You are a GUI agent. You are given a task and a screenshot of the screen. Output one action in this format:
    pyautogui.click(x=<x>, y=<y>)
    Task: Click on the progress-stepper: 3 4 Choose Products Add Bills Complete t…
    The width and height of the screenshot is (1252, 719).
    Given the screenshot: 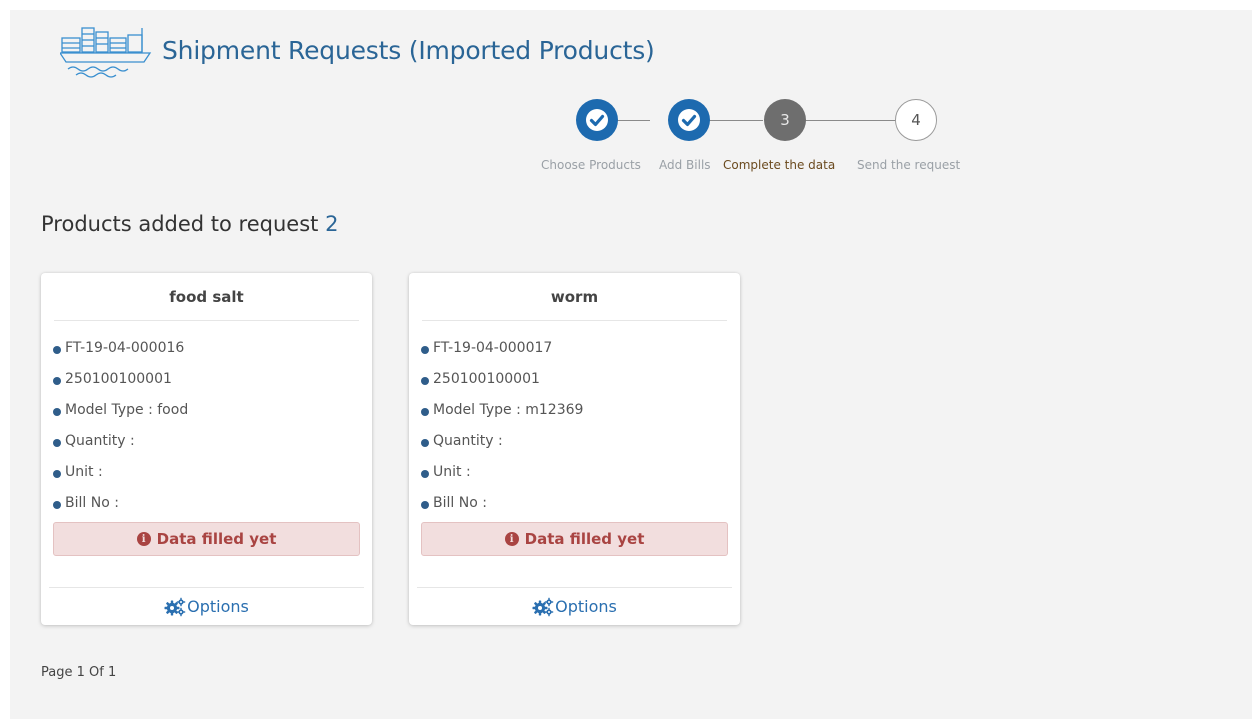 What is the action you would take?
    pyautogui.click(x=762, y=138)
    